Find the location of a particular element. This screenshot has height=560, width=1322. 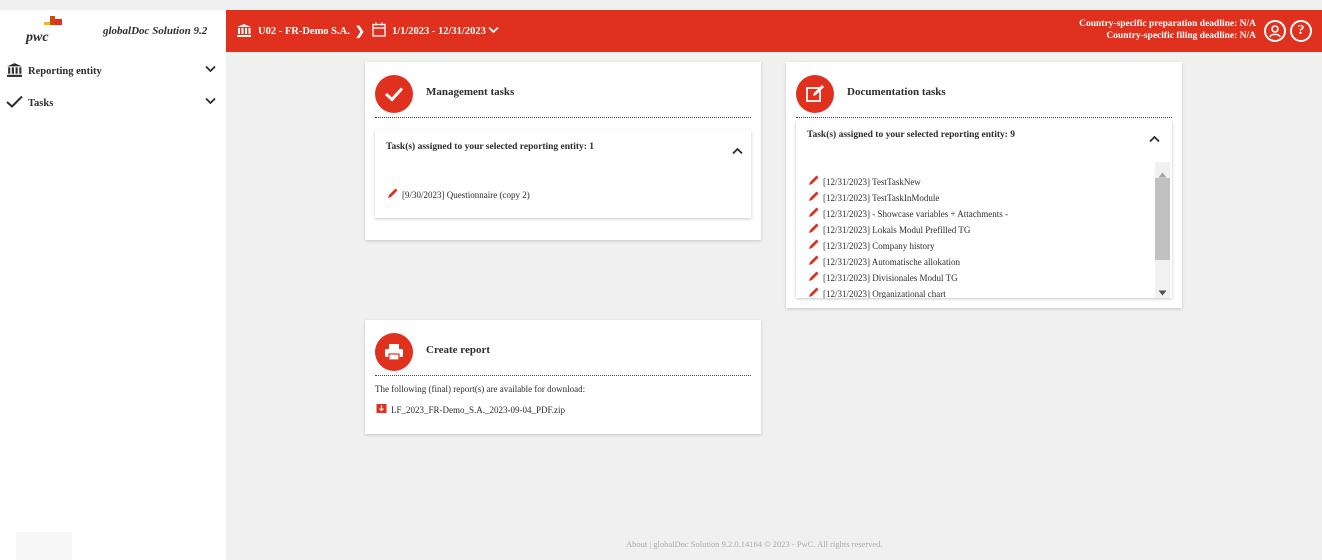

sidebar-item-reporting-entity: Reporting entity is located at coordinates (113, 71).